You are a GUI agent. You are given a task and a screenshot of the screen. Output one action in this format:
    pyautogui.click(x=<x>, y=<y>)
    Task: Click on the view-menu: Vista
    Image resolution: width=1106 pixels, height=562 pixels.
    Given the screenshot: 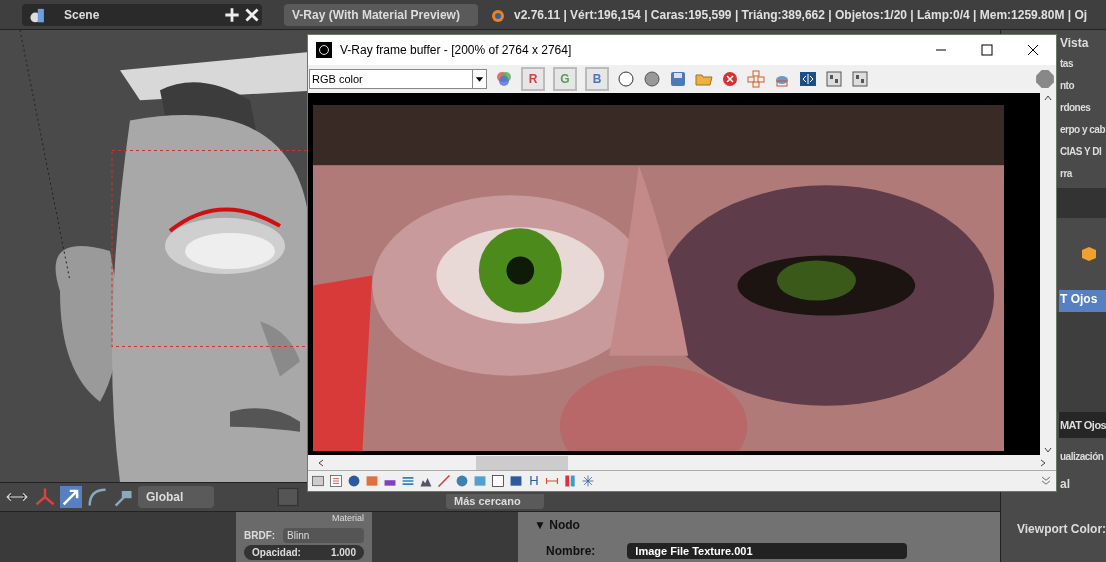 What is the action you would take?
    pyautogui.click(x=1083, y=45)
    